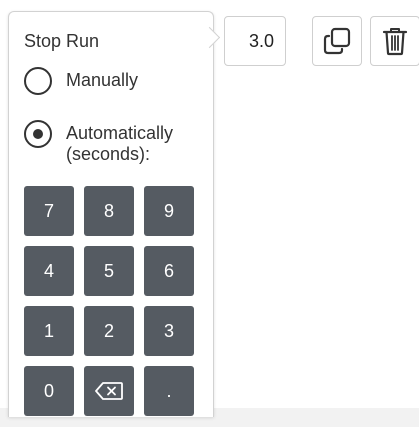 The width and height of the screenshot is (419, 427). I want to click on key-6: 6, so click(169, 271).